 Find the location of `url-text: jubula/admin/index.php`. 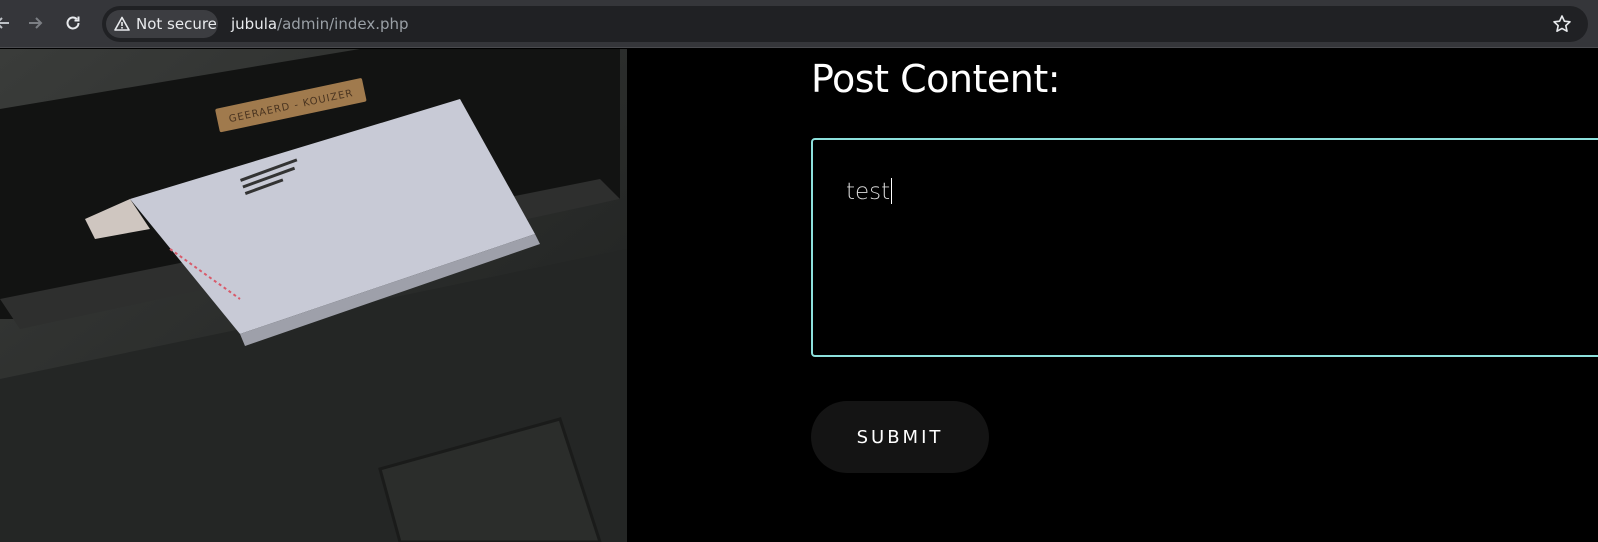

url-text: jubula/admin/index.php is located at coordinates (320, 24).